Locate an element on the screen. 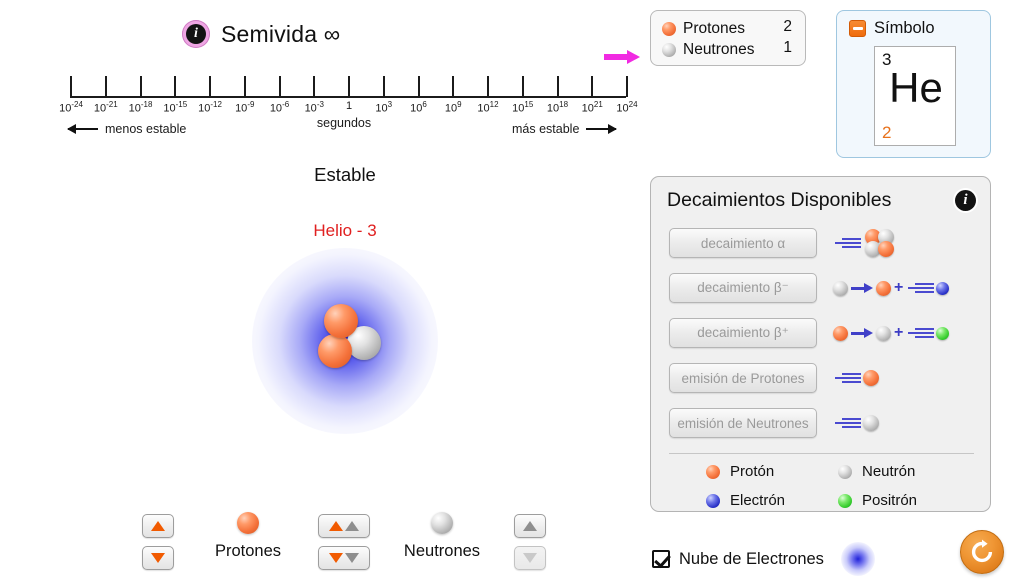 This screenshot has height=584, width=1024. scale-units-label: segundos is located at coordinates (344, 123).